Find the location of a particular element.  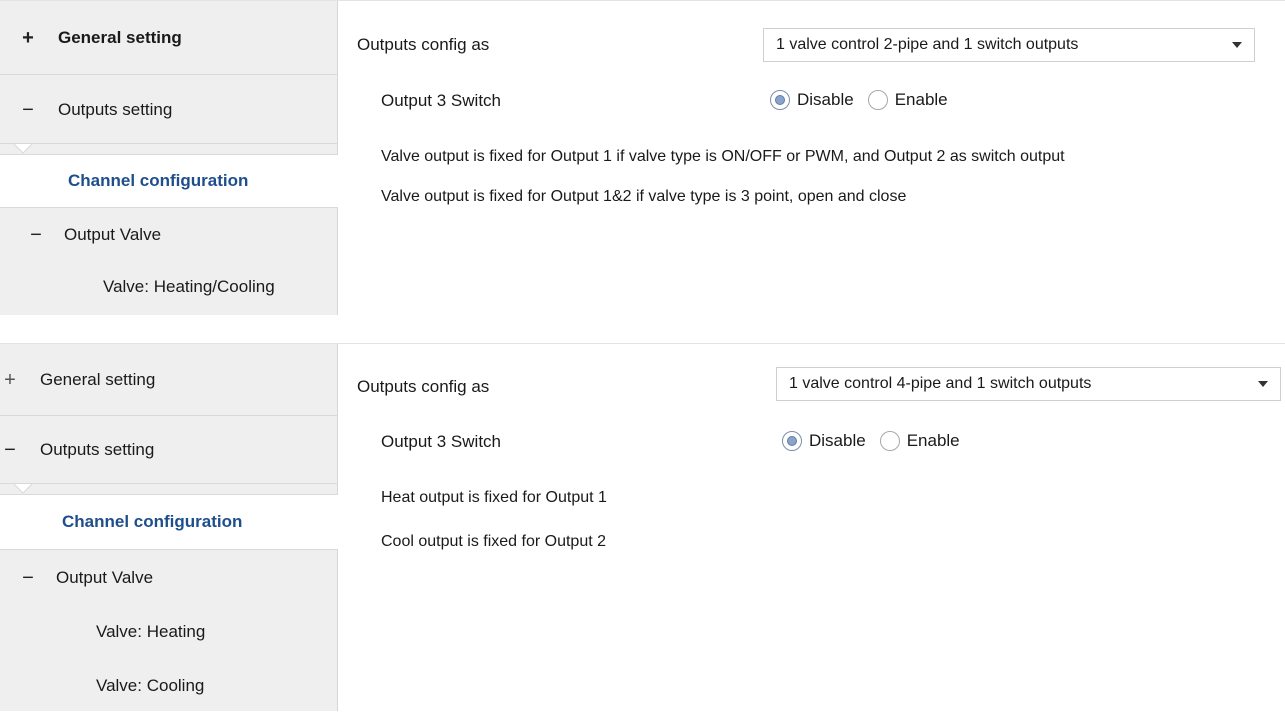

sidebar-item-label: Valve: Cooling is located at coordinates (150, 685).